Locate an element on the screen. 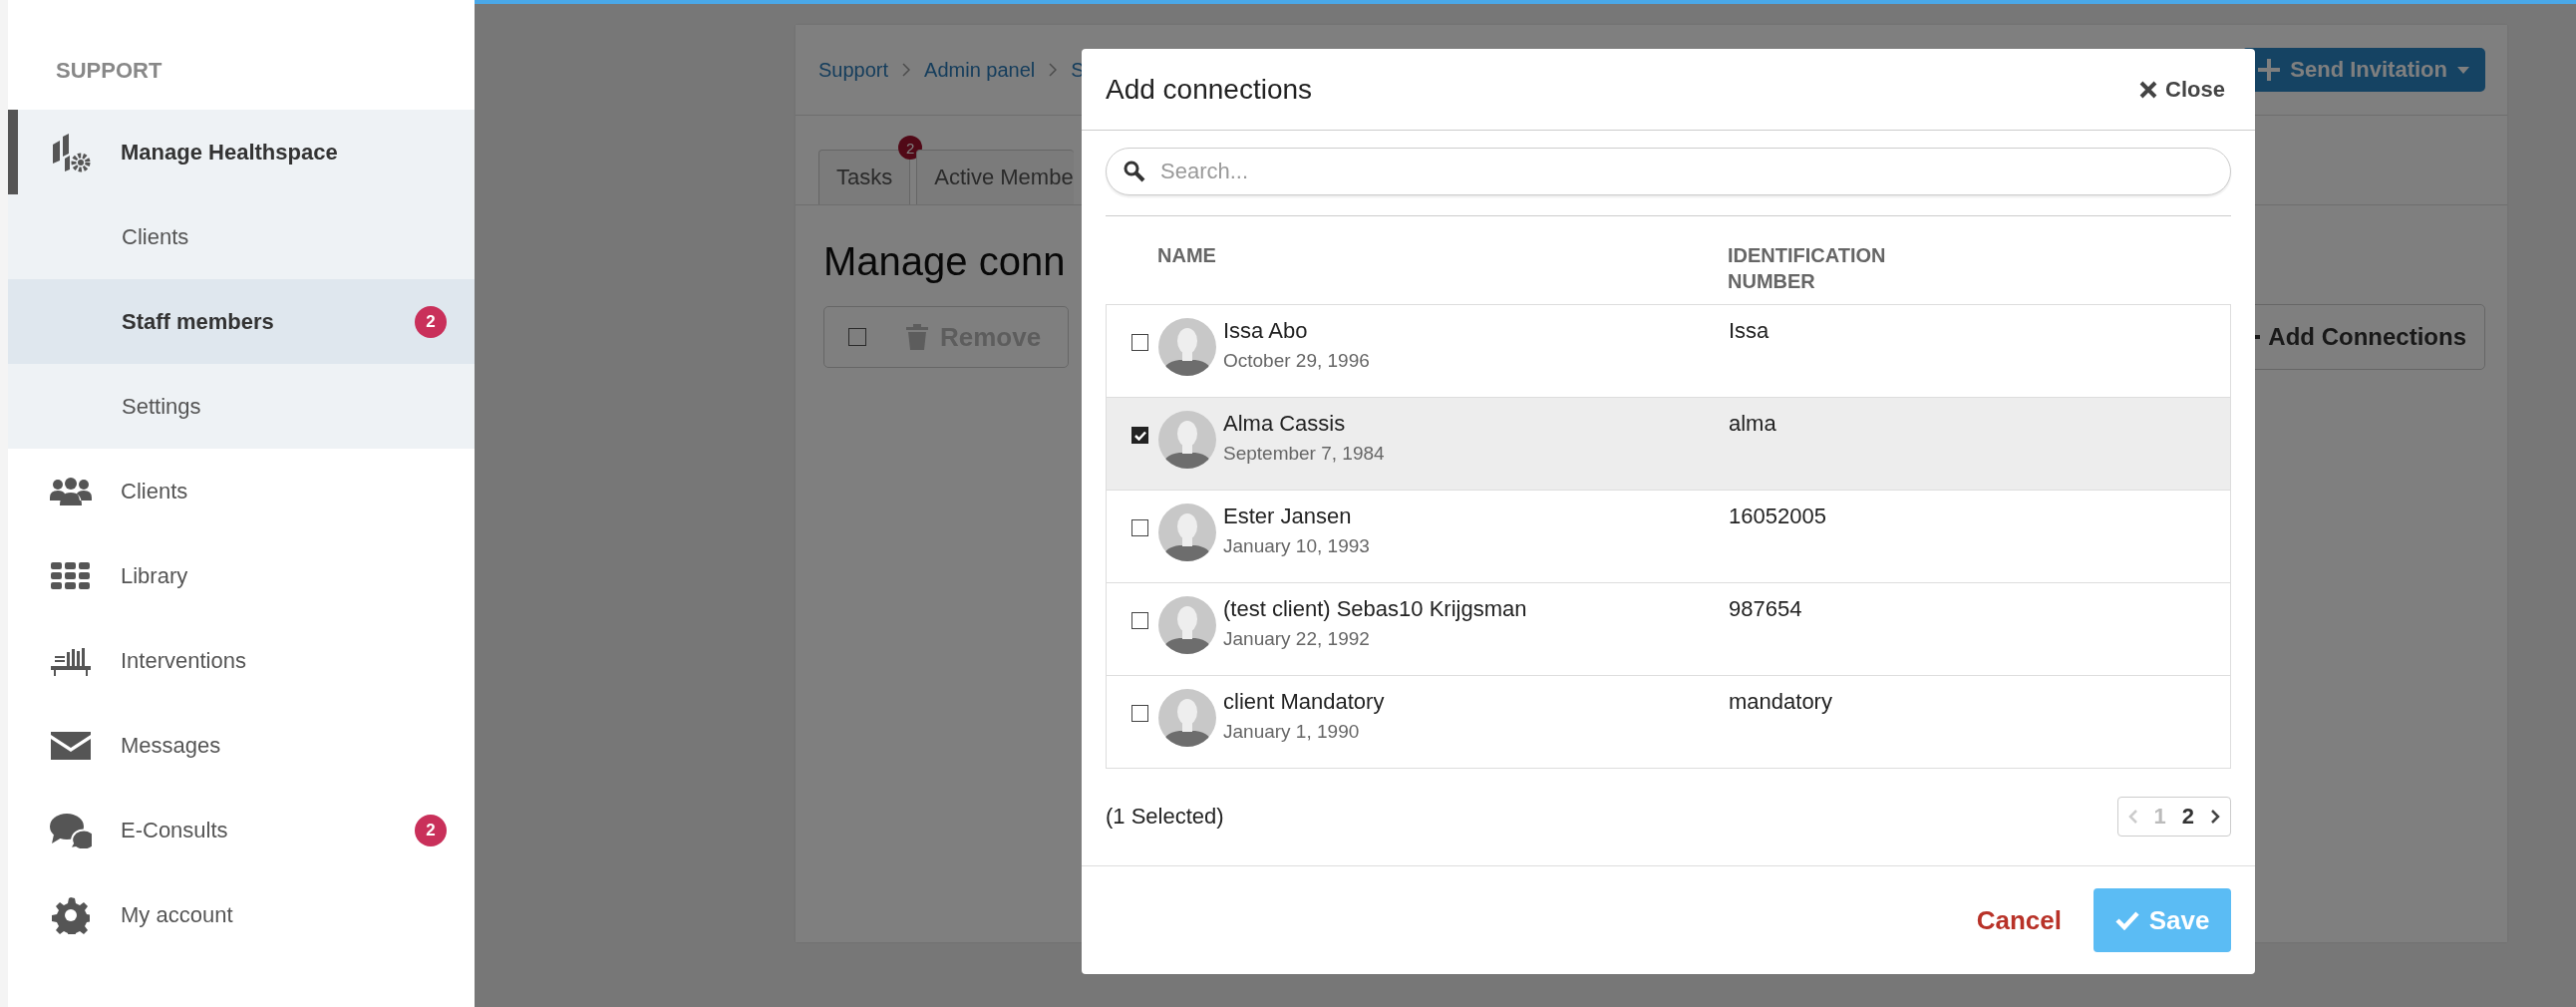 The height and width of the screenshot is (1007, 2576). person-name: (test client) Sebas10 Krijgsman is located at coordinates (1375, 609).